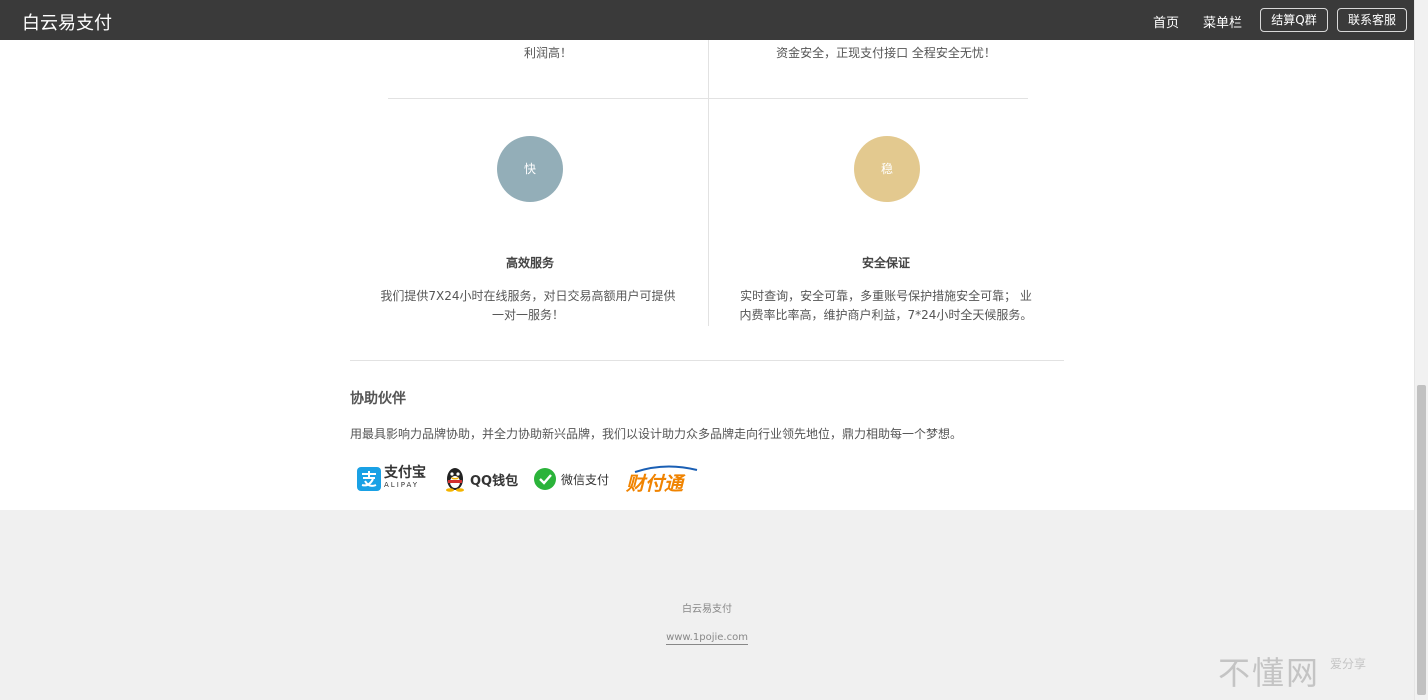 The height and width of the screenshot is (700, 1428). I want to click on top-navbar: 白云易支付 首页 菜单栏 结算Q群 联系客服, so click(707, 20).